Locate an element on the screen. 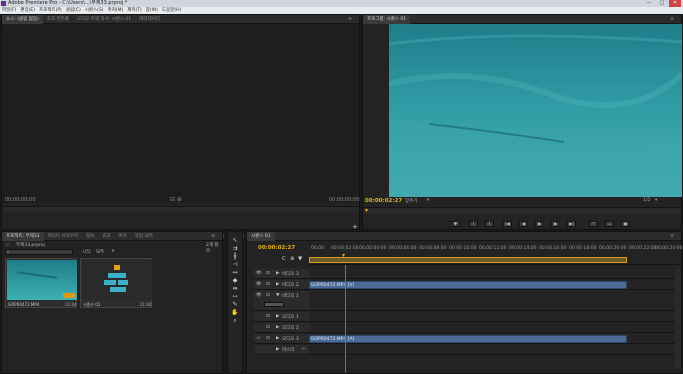 This screenshot has width=683, height=374. tab-effects: 효과 is located at coordinates (106, 236).